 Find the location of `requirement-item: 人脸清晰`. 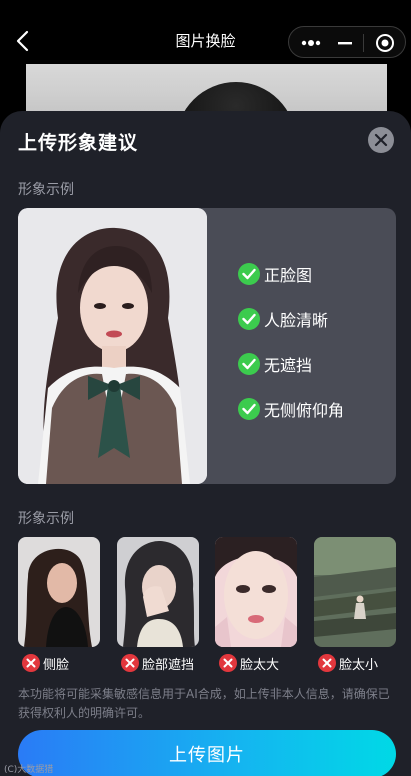

requirement-item: 人脸清晰 is located at coordinates (291, 319).